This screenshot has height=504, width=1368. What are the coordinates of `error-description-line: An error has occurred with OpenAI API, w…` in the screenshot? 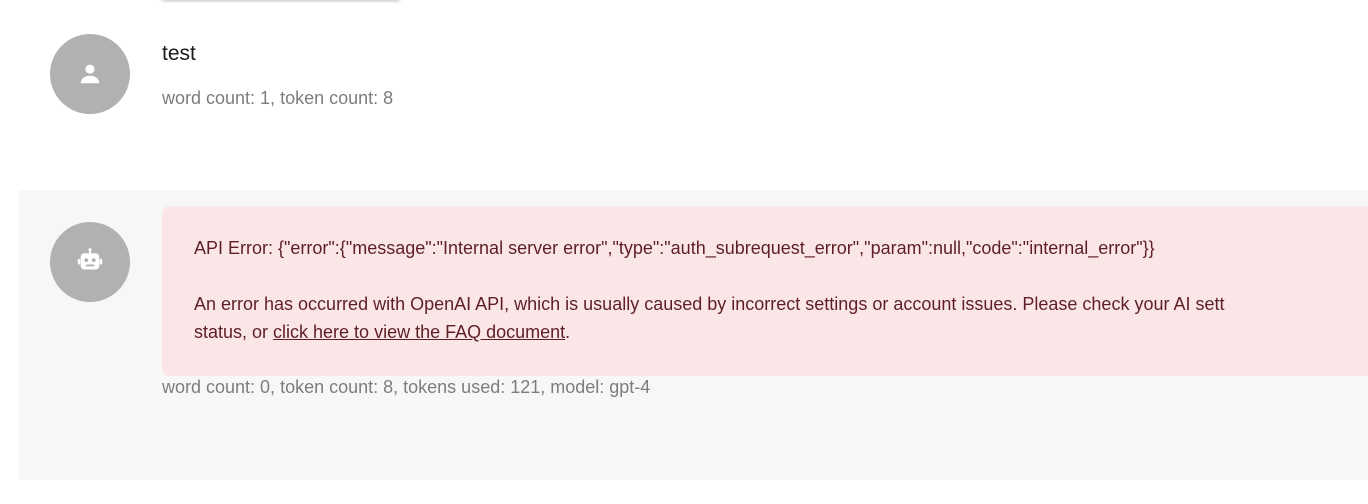 It's located at (709, 304).